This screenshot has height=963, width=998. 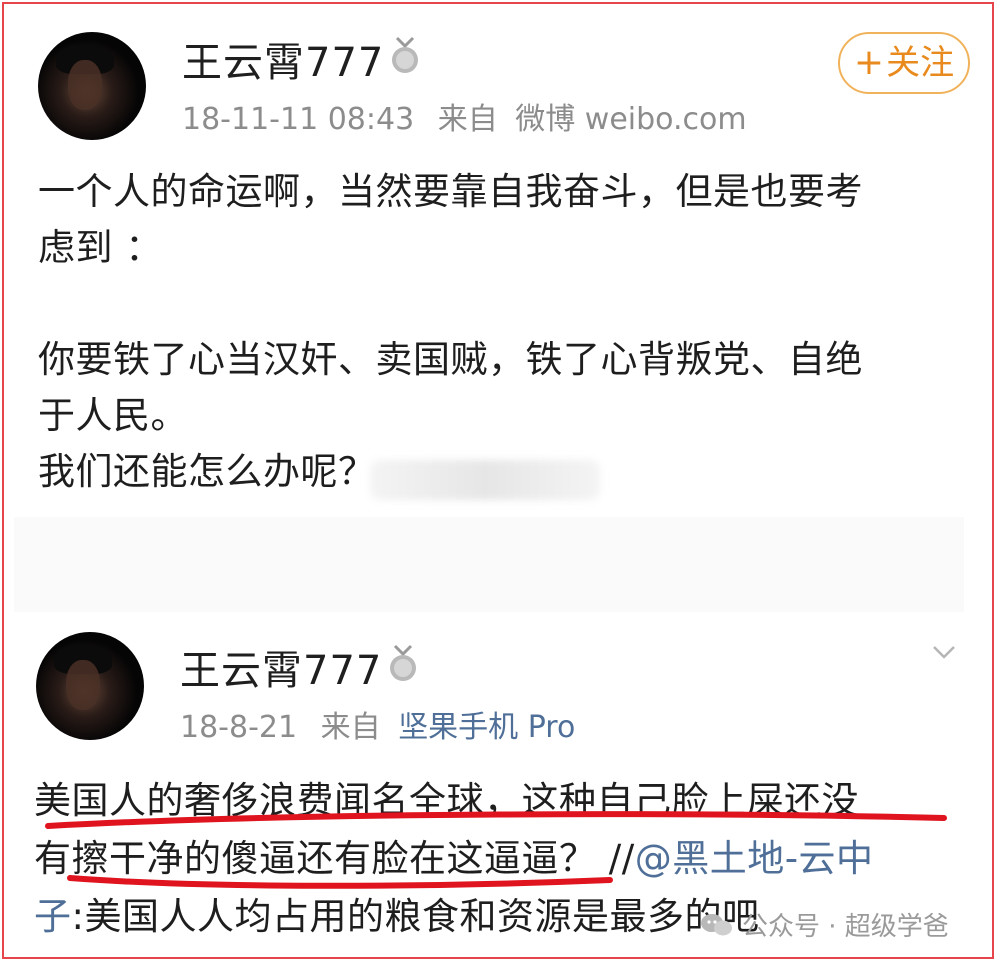 What do you see at coordinates (100, 247) in the screenshot?
I see `body-line: 虑到 ：` at bounding box center [100, 247].